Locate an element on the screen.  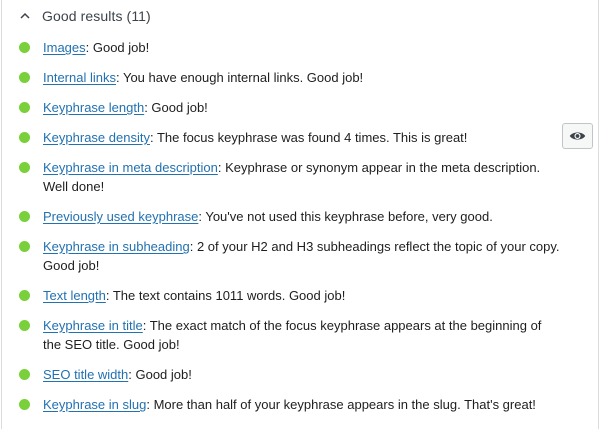
result-text: SEO title width: Good job! is located at coordinates (303, 374).